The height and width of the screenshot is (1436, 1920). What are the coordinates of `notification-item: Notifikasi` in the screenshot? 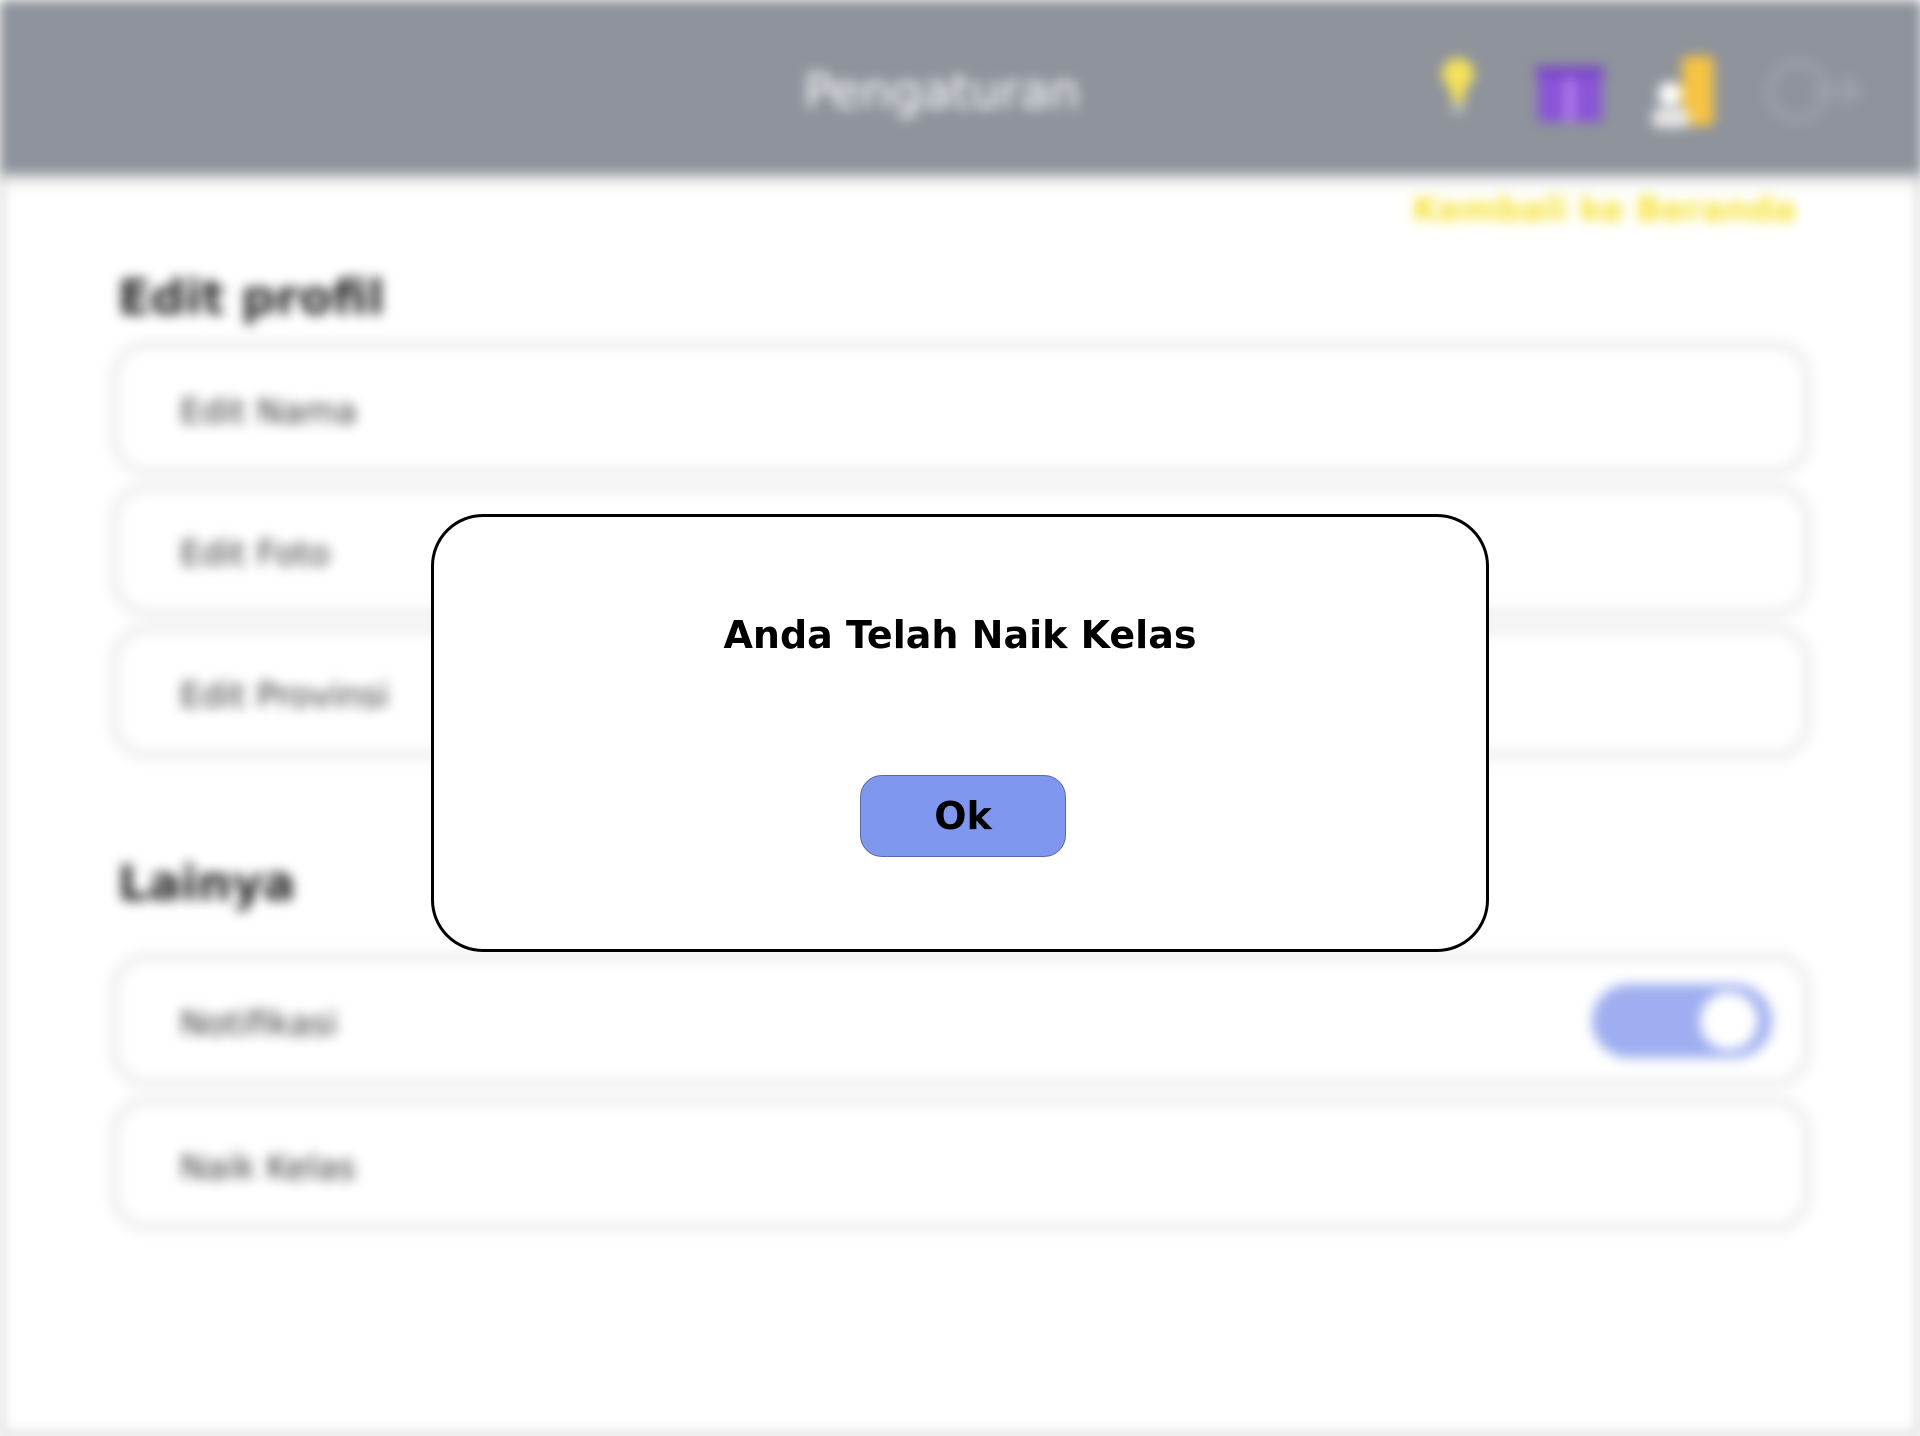 It's located at (961, 1020).